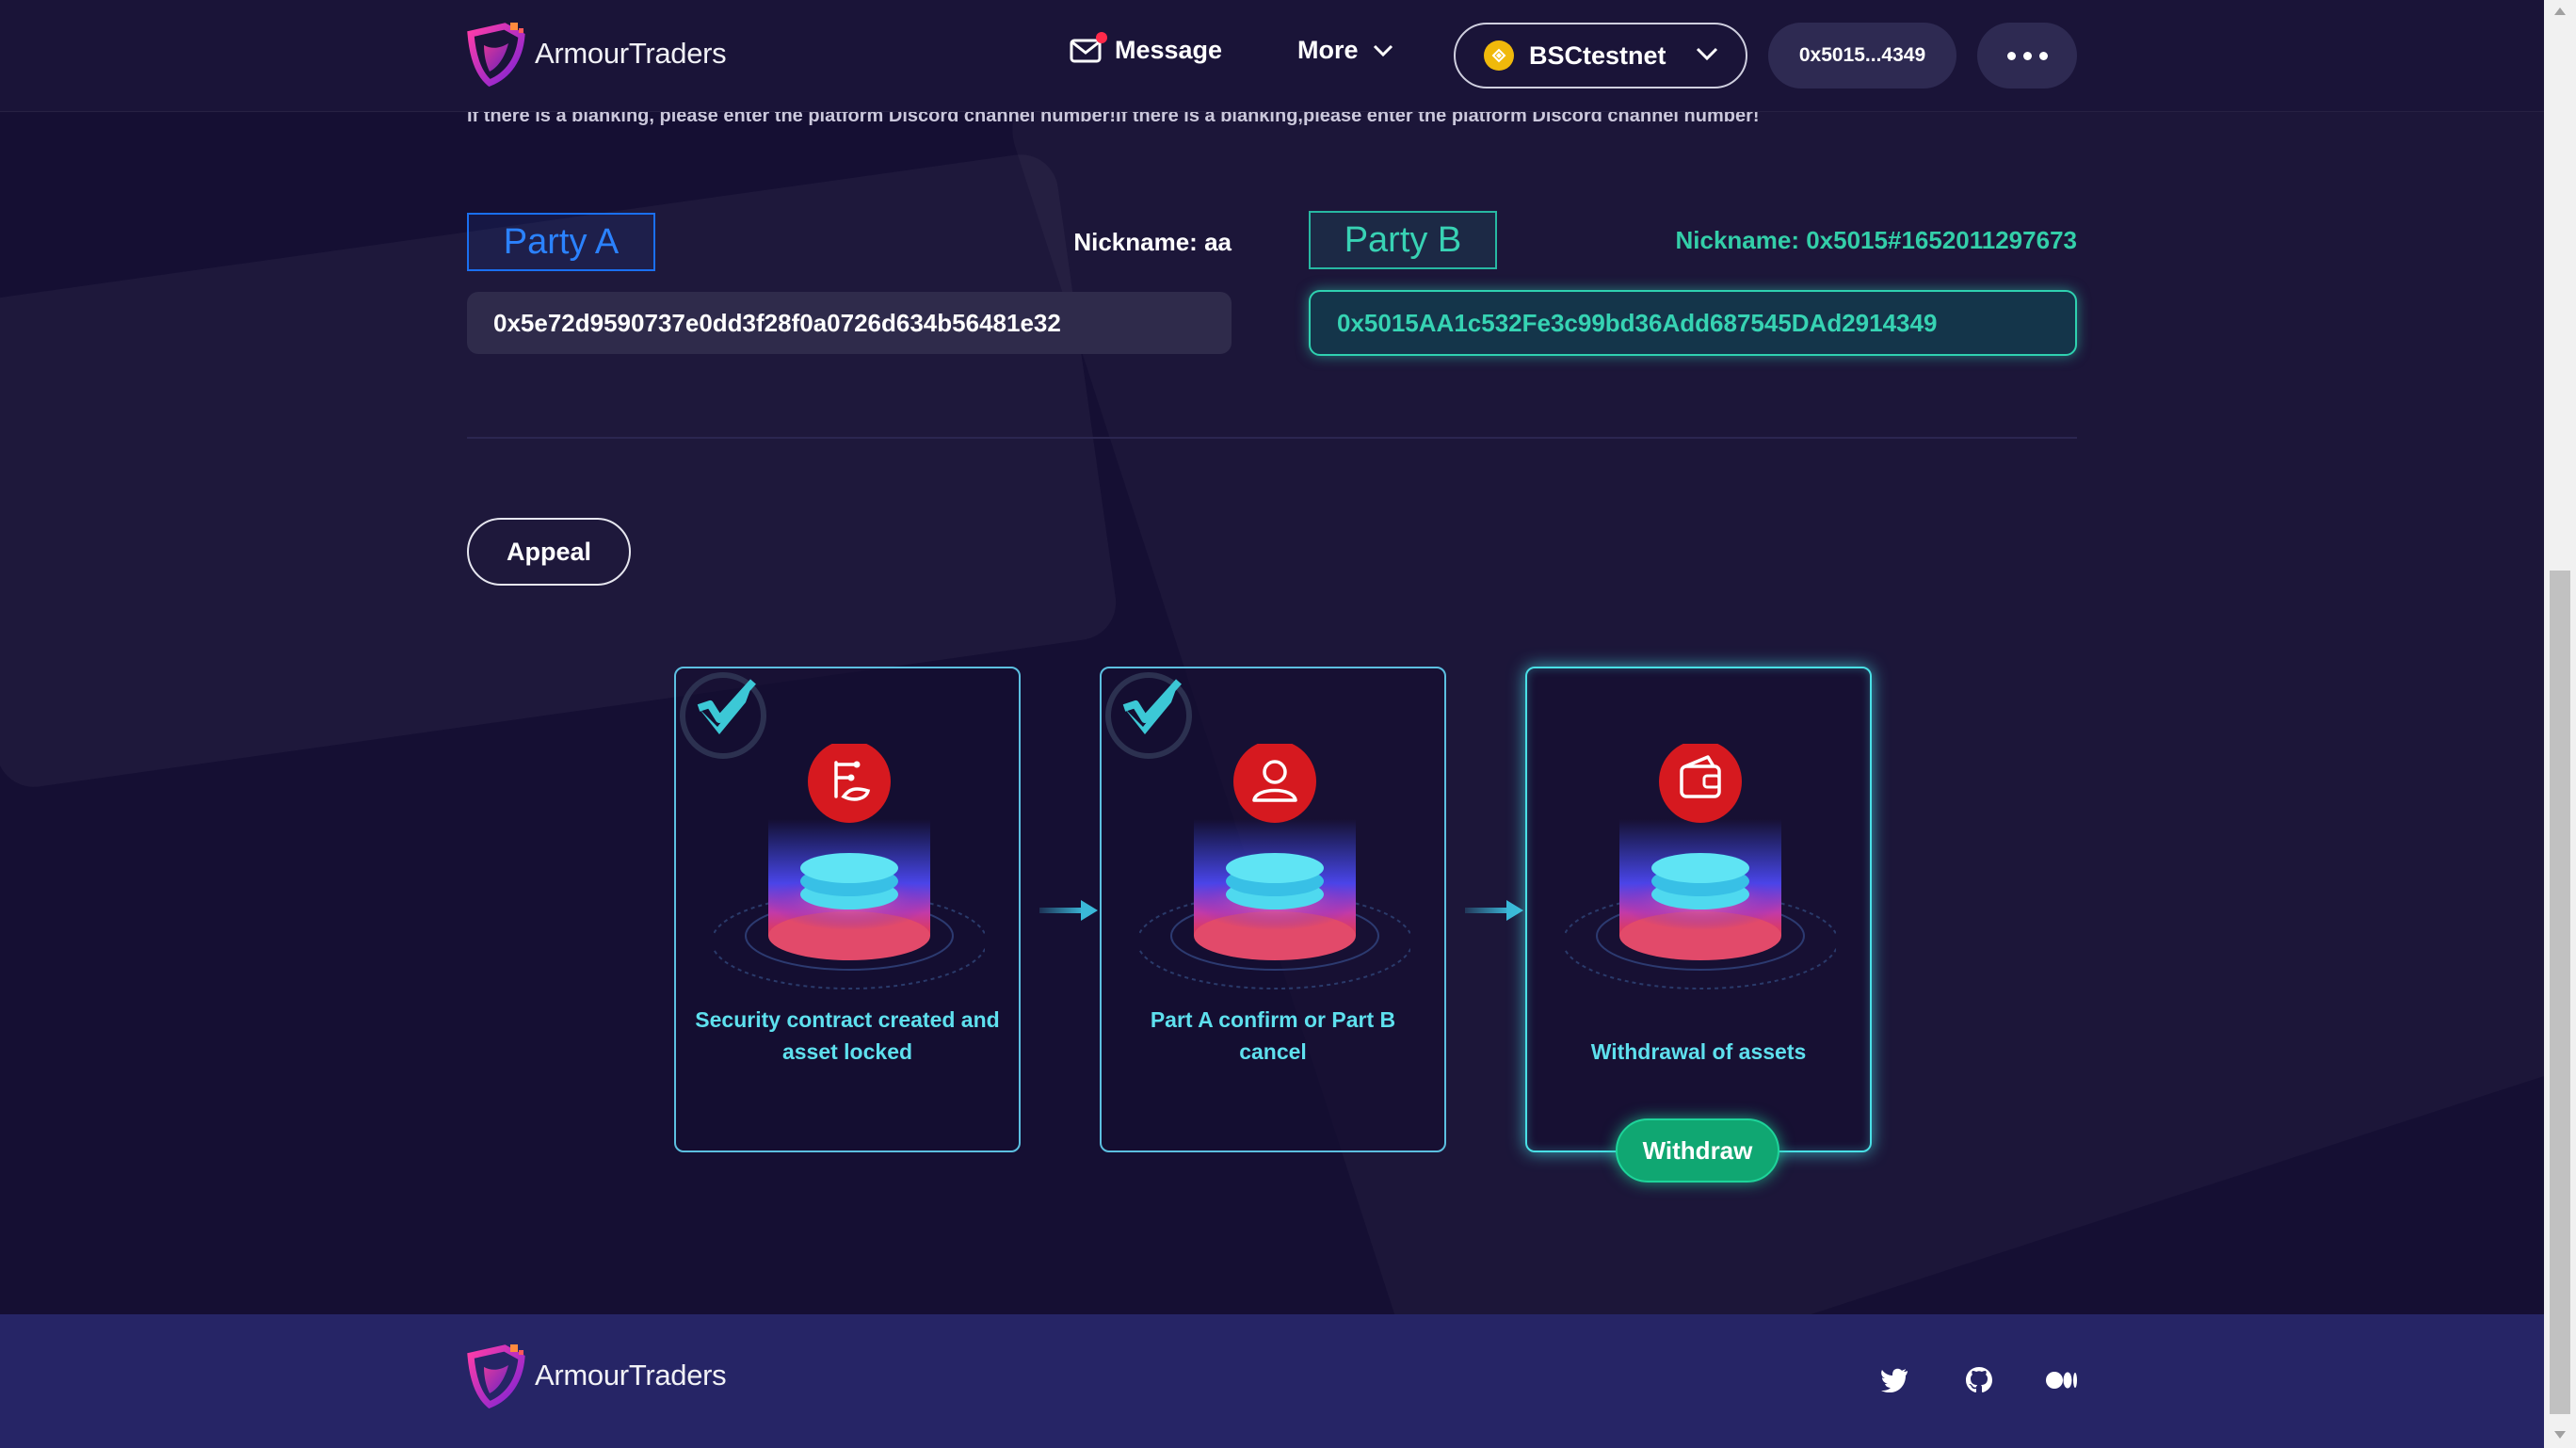 This screenshot has height=1448, width=2576. Describe the element at coordinates (1328, 50) in the screenshot. I see `more-label: More` at that location.